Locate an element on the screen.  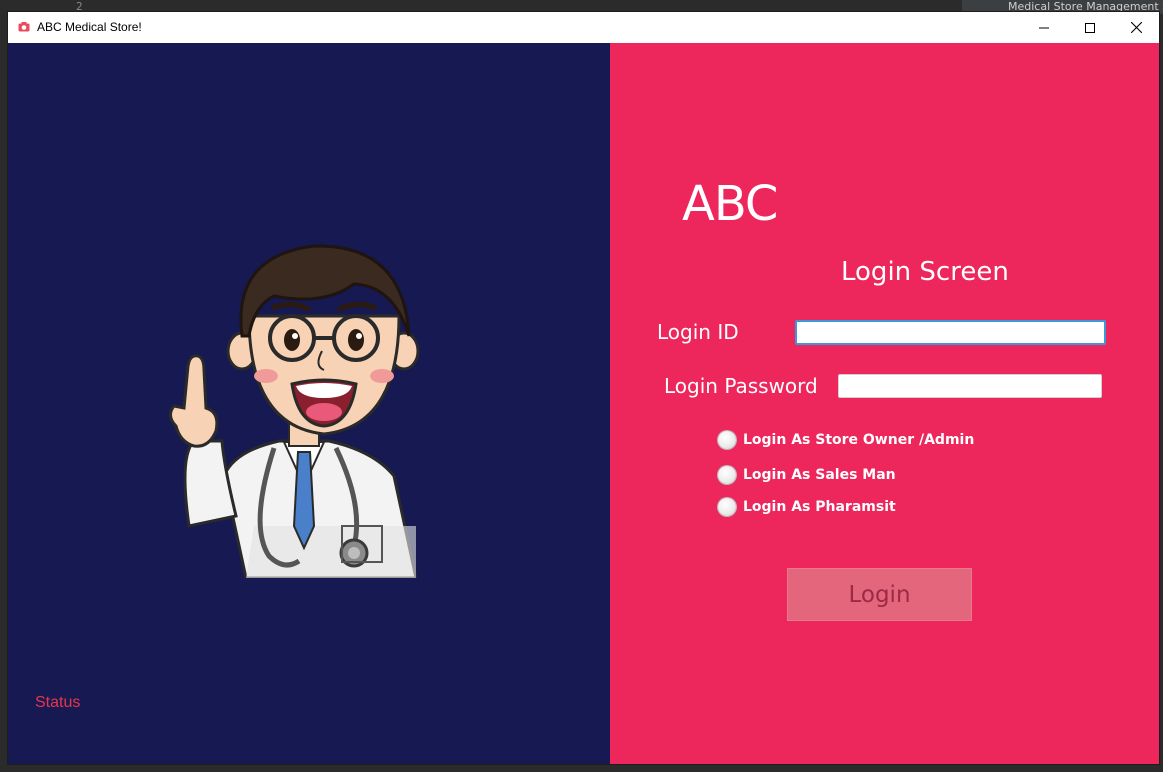
role-option-salesman: Login As Sales Man is located at coordinates (807, 475).